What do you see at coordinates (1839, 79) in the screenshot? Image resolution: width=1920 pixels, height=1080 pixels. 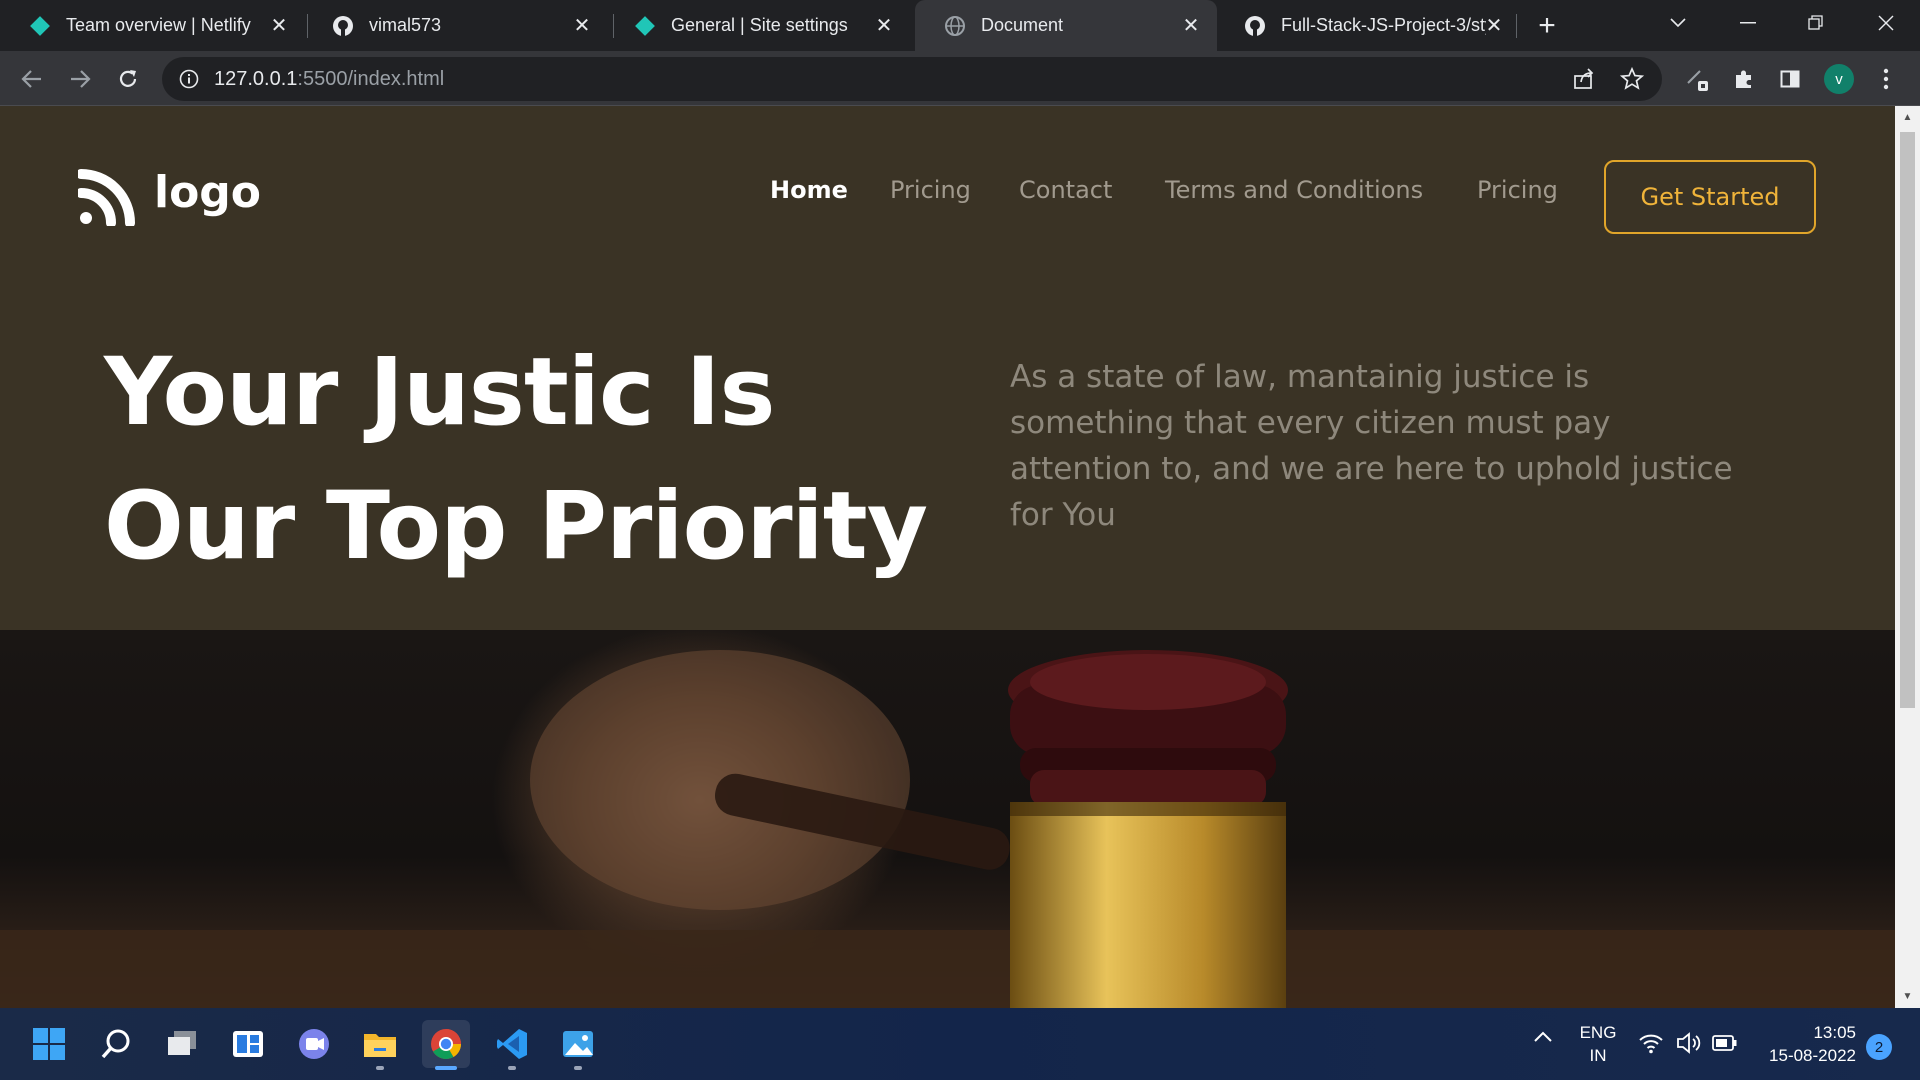 I see `profile-avatar: v` at bounding box center [1839, 79].